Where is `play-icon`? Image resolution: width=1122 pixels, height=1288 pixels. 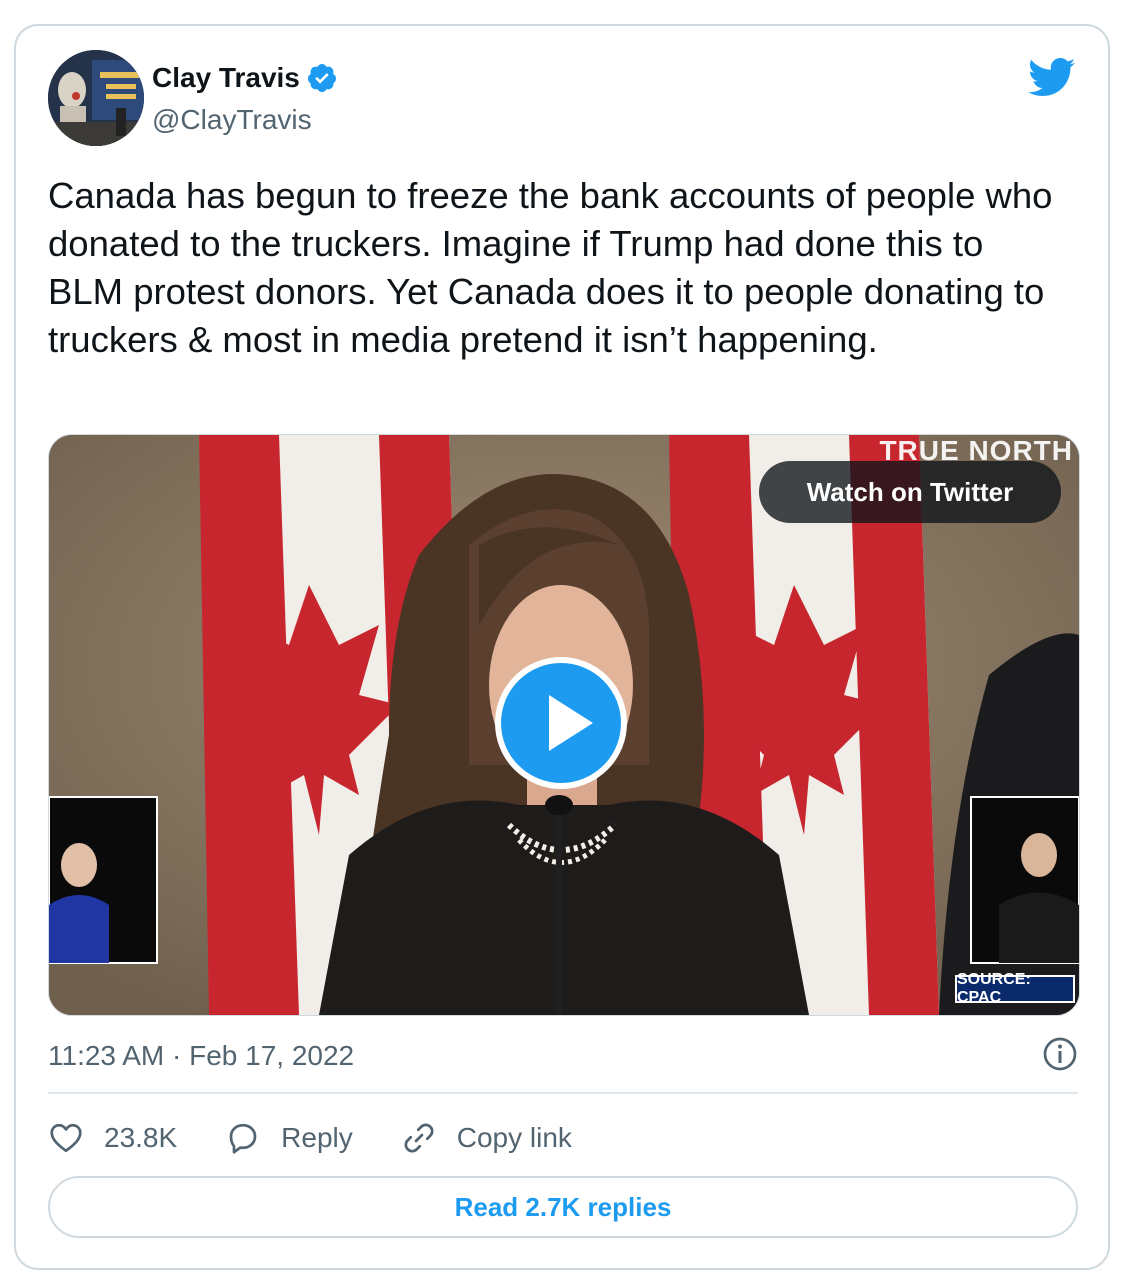 play-icon is located at coordinates (561, 723).